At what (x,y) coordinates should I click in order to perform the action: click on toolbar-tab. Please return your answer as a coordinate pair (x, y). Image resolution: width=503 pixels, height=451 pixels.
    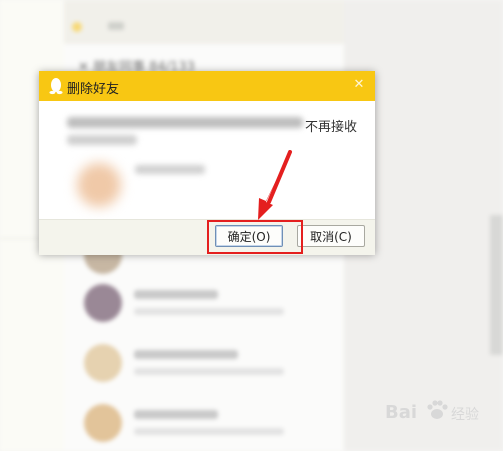
    Looking at the image, I should click on (116, 26).